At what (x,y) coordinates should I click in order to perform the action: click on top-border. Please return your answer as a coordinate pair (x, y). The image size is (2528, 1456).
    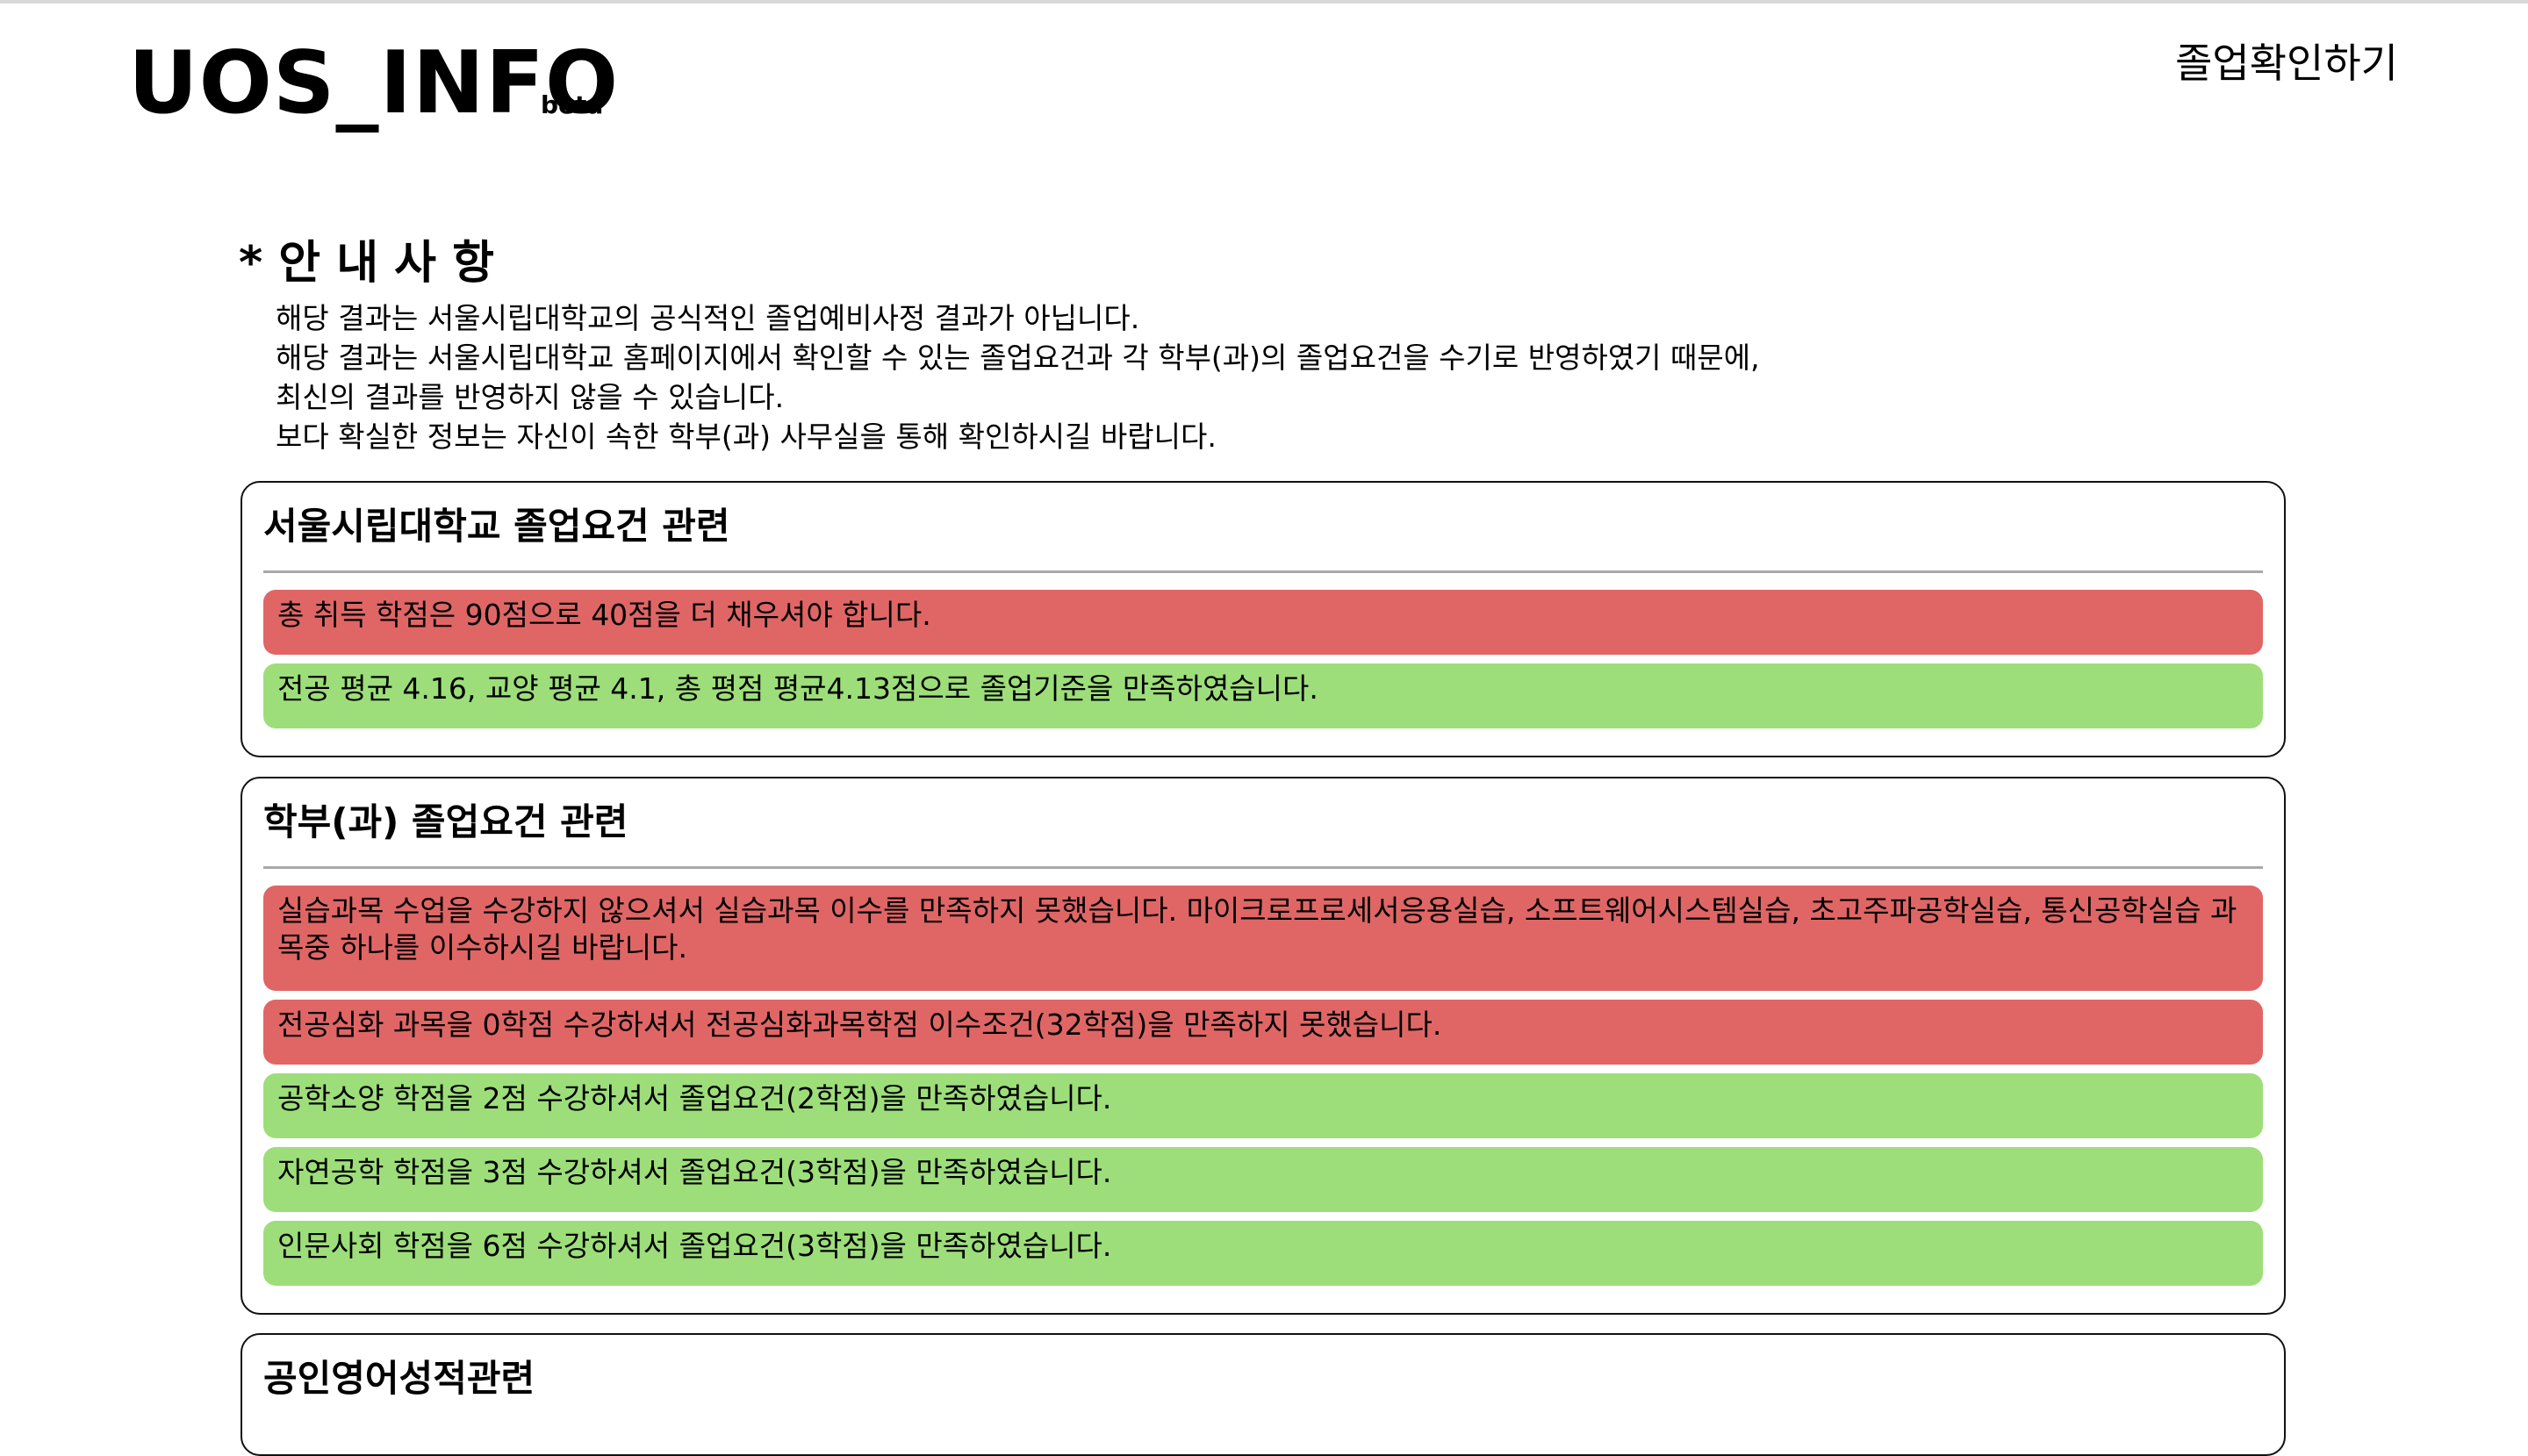
    Looking at the image, I should click on (1264, 2).